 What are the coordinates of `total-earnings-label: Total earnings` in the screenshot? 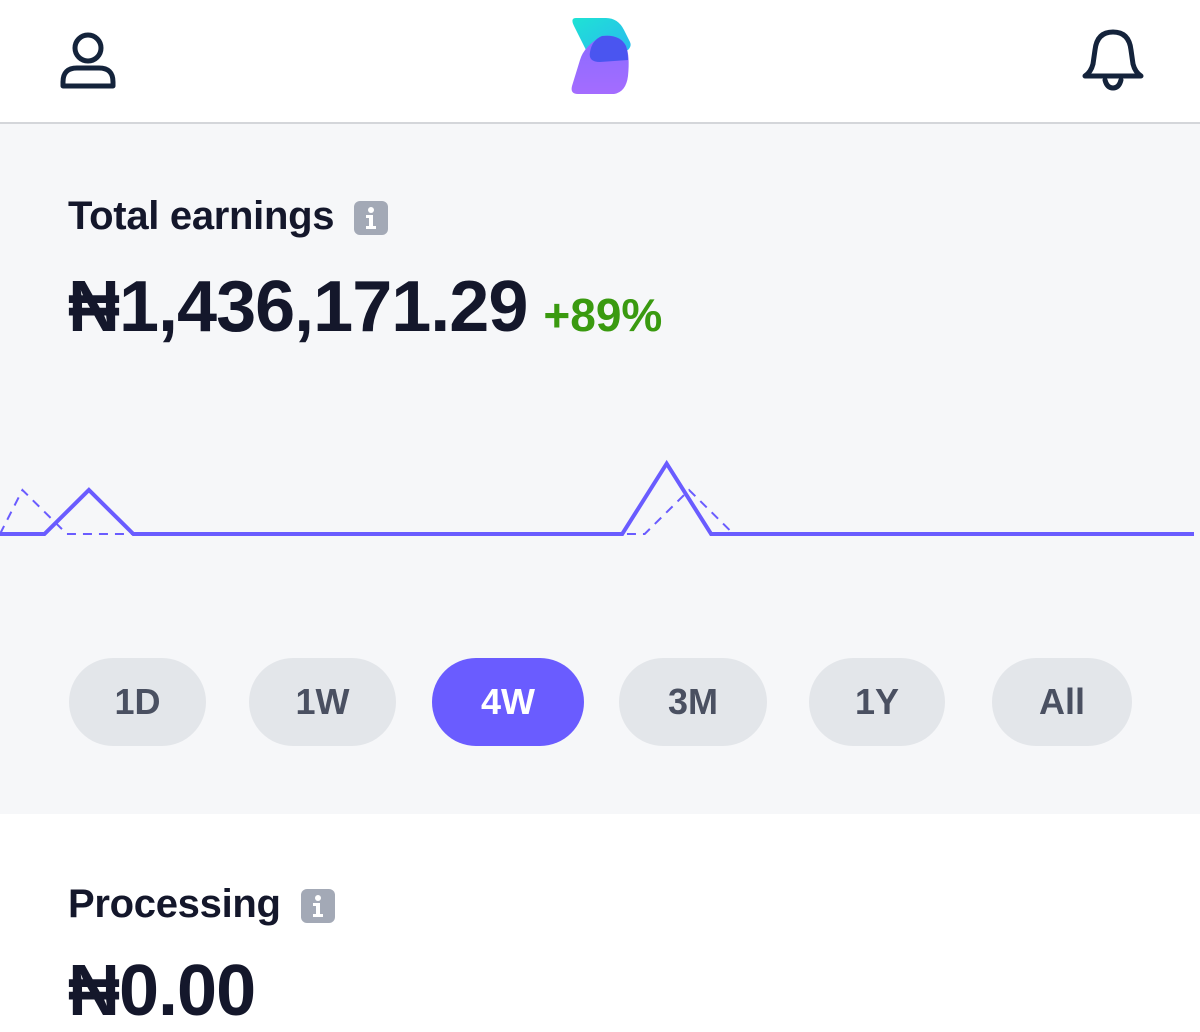 It's located at (201, 216).